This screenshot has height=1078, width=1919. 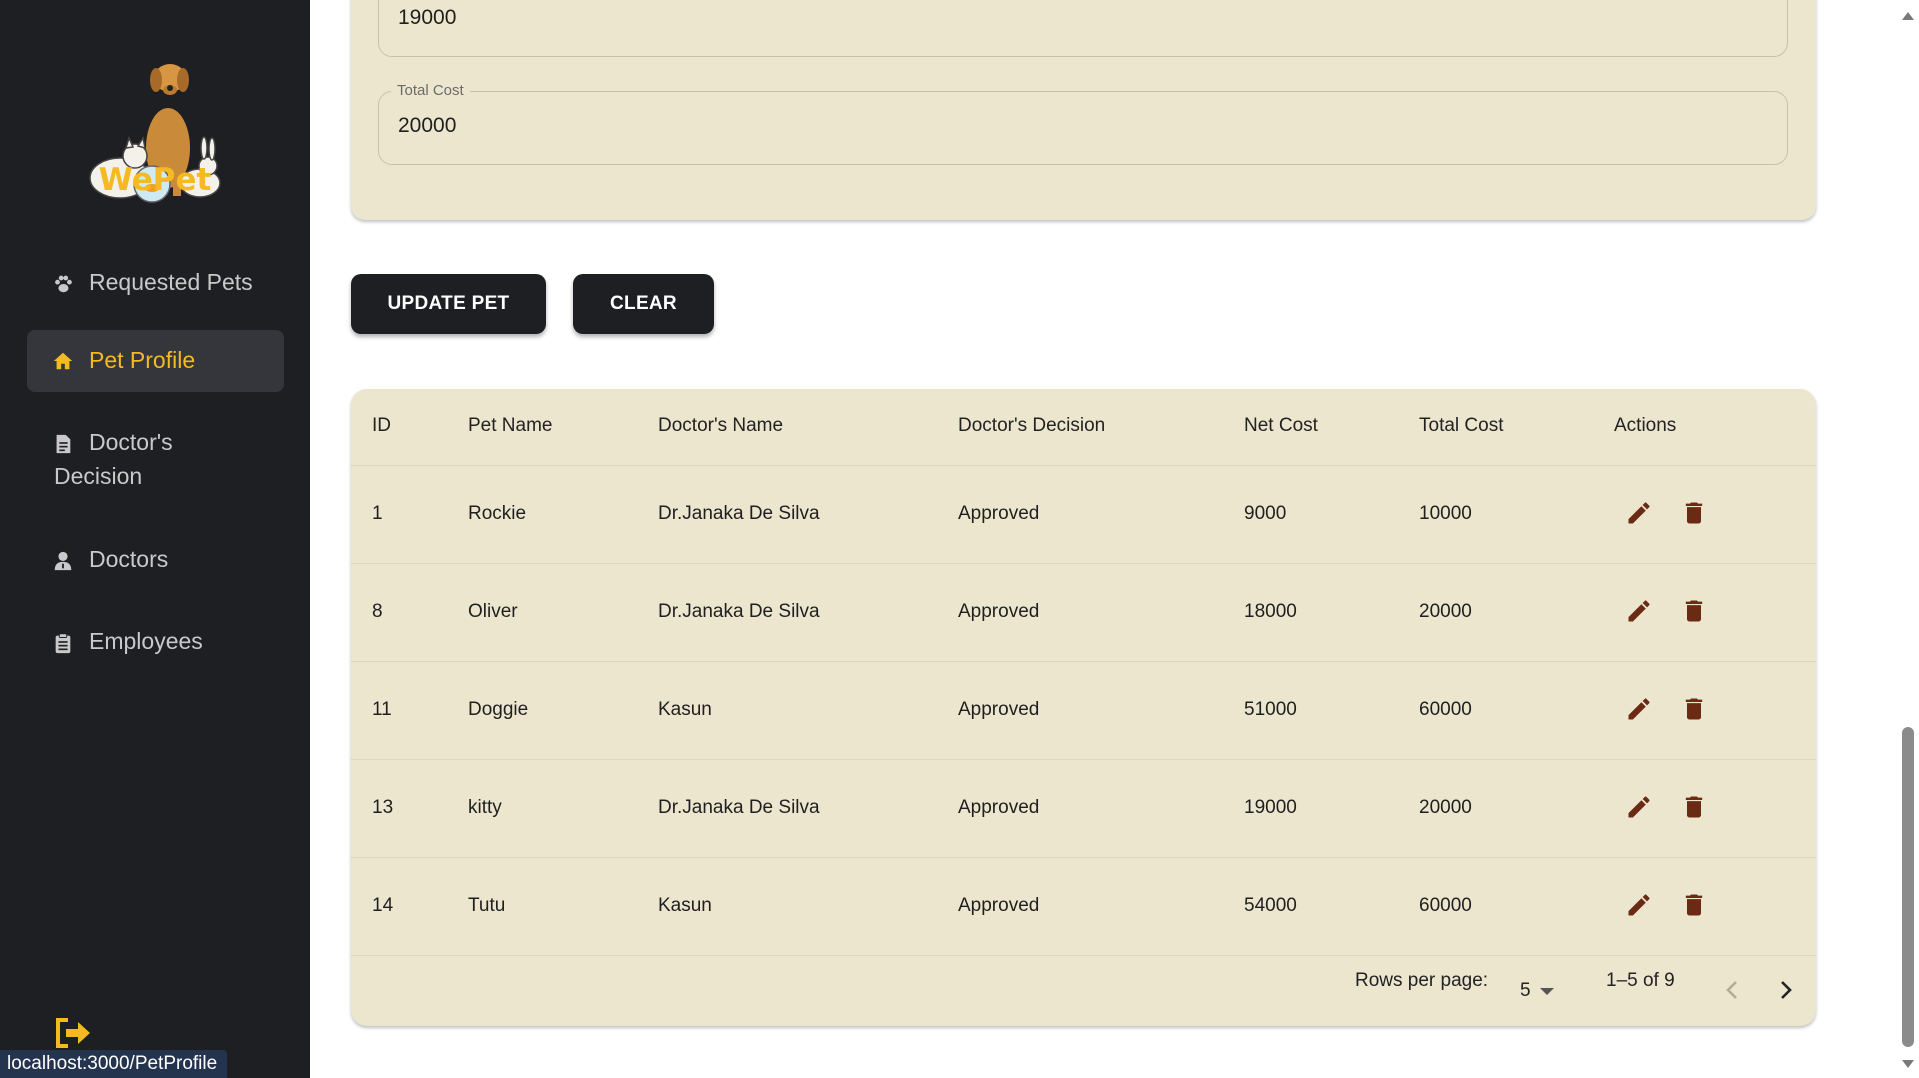 I want to click on sidebar-item-label: Pet Profile, so click(x=142, y=360).